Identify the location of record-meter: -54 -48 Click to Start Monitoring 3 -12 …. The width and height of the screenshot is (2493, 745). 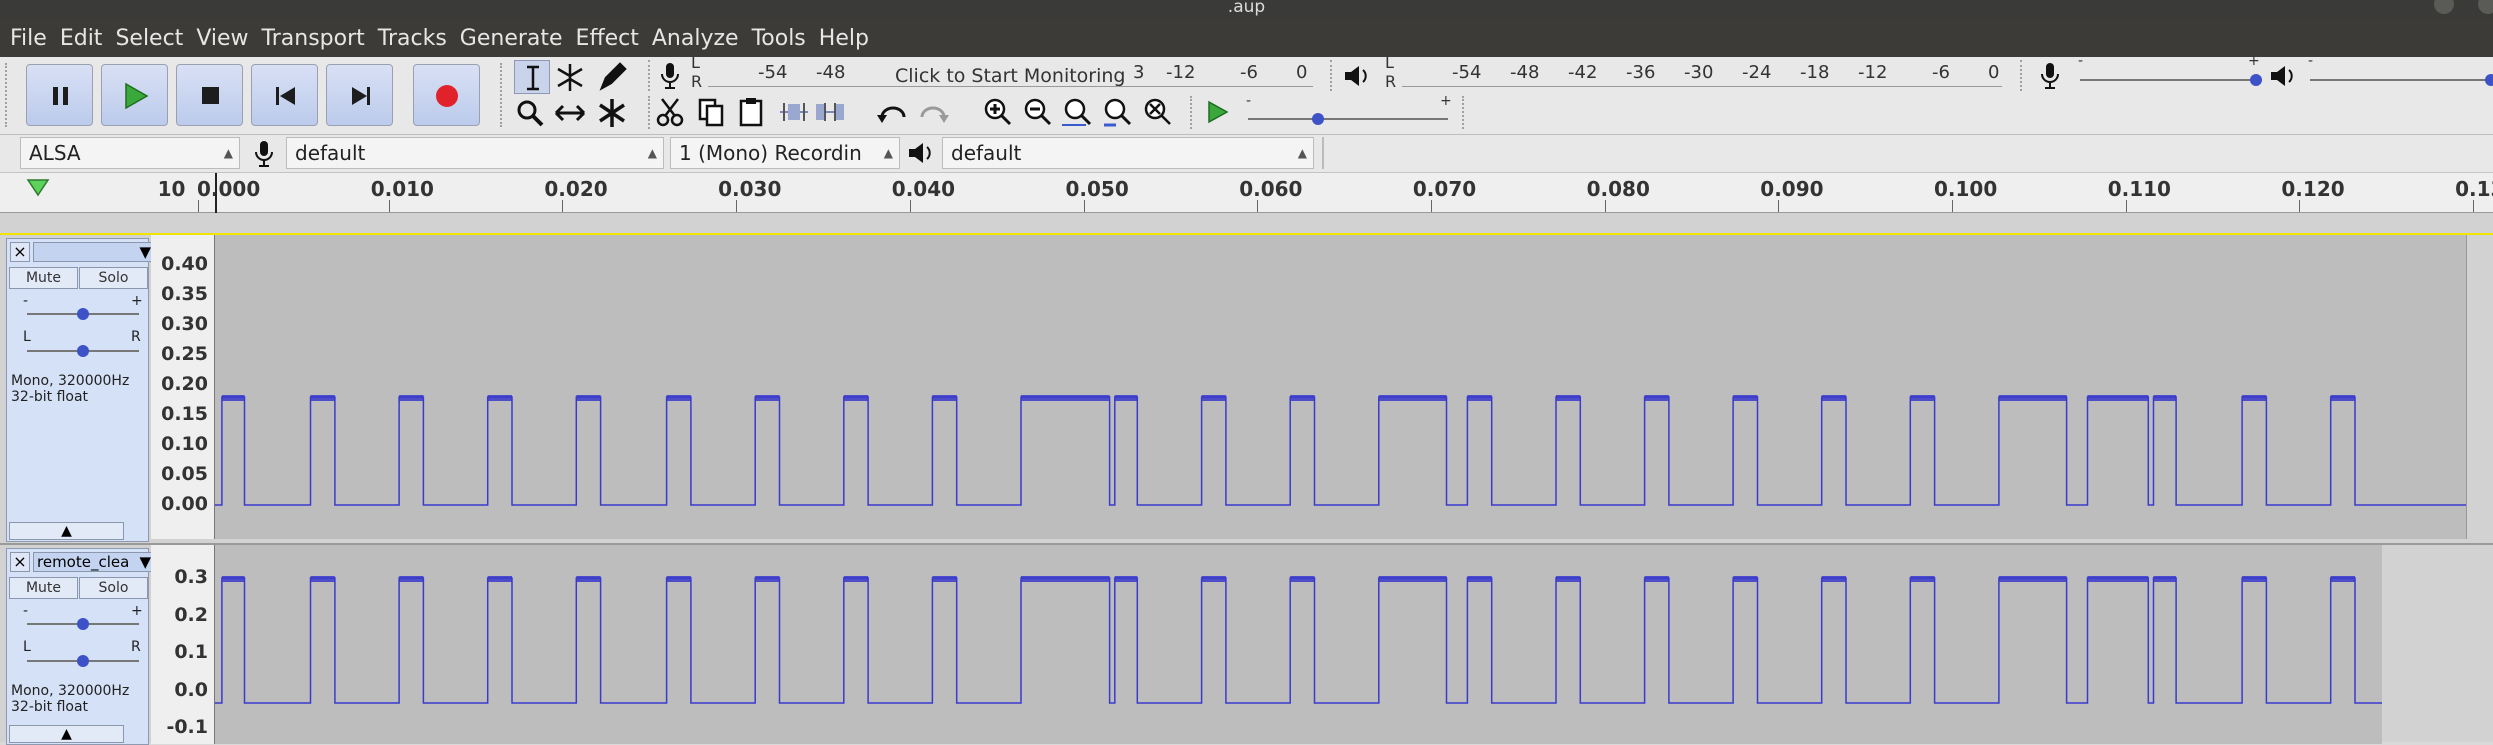
(1010, 75).